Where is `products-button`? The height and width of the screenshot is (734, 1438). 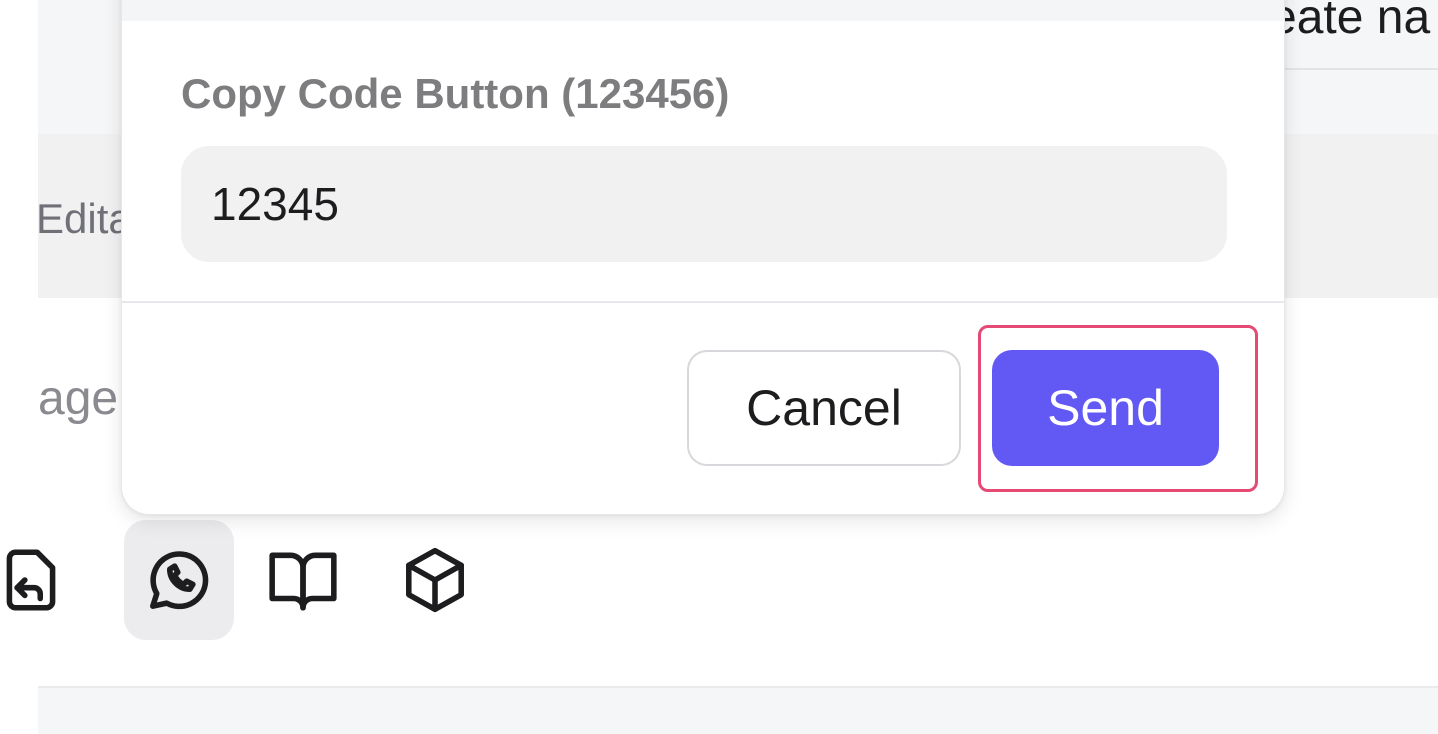 products-button is located at coordinates (435, 580).